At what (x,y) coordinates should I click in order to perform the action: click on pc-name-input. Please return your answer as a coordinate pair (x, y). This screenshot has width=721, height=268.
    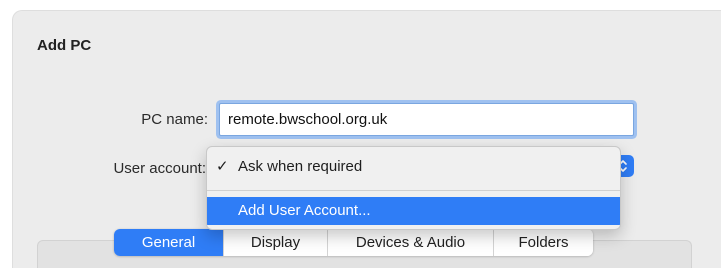
    Looking at the image, I should click on (426, 119).